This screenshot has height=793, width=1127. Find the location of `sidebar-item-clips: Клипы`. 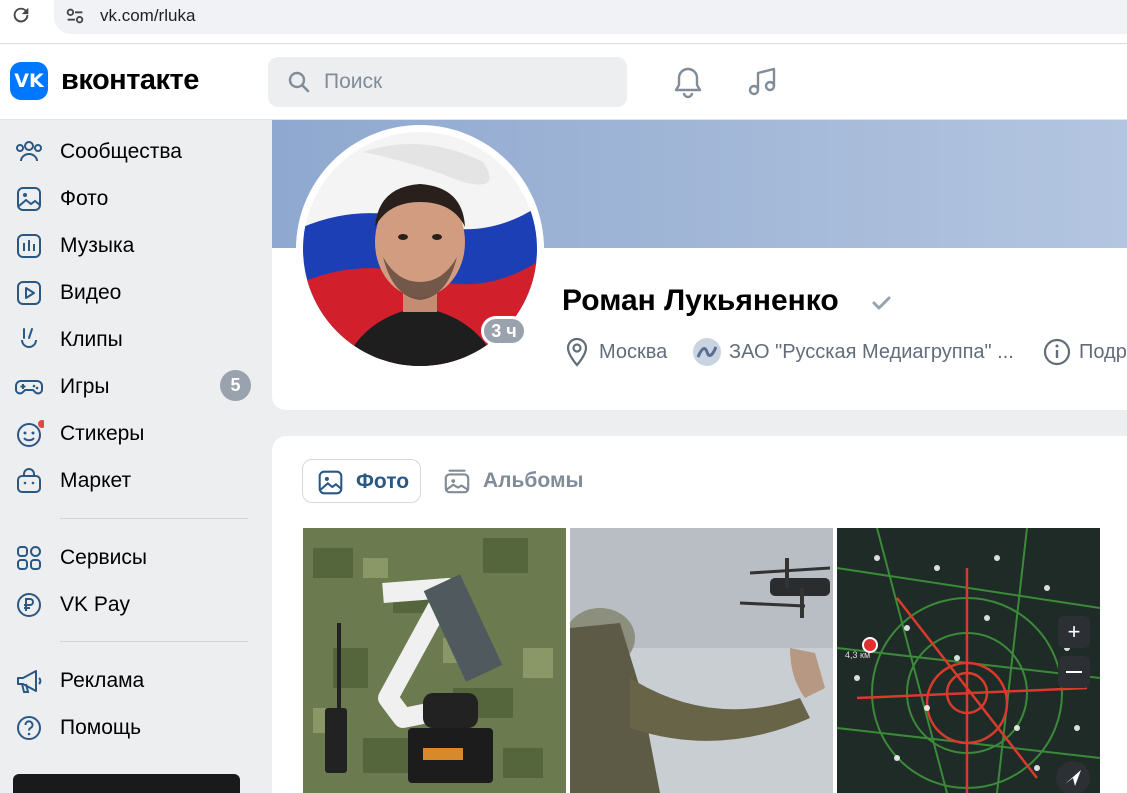

sidebar-item-clips: Клипы is located at coordinates (130, 339).